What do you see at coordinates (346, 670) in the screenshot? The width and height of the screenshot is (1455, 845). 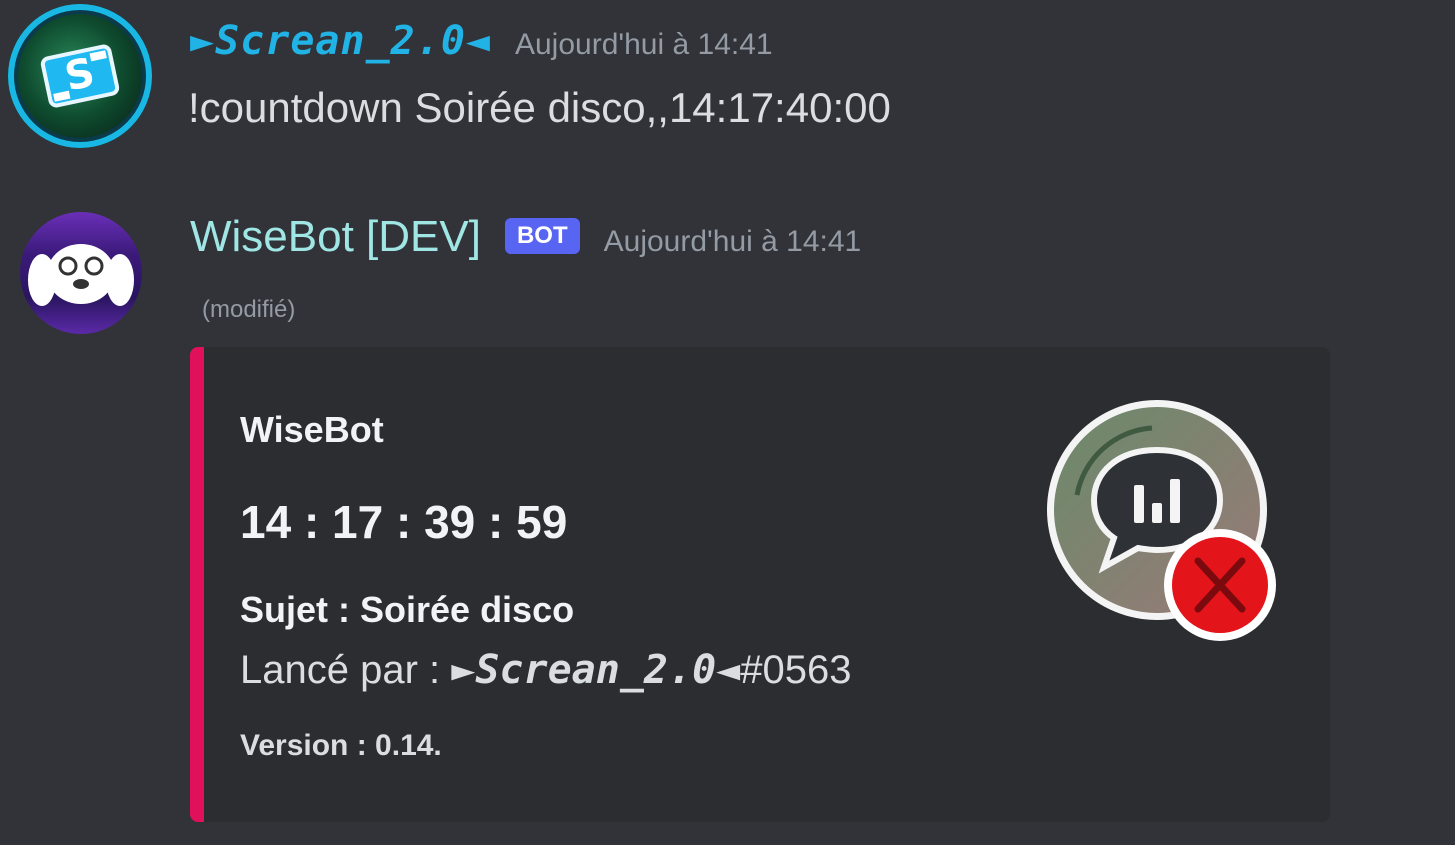 I see `launched-prefix: Lancé par :` at bounding box center [346, 670].